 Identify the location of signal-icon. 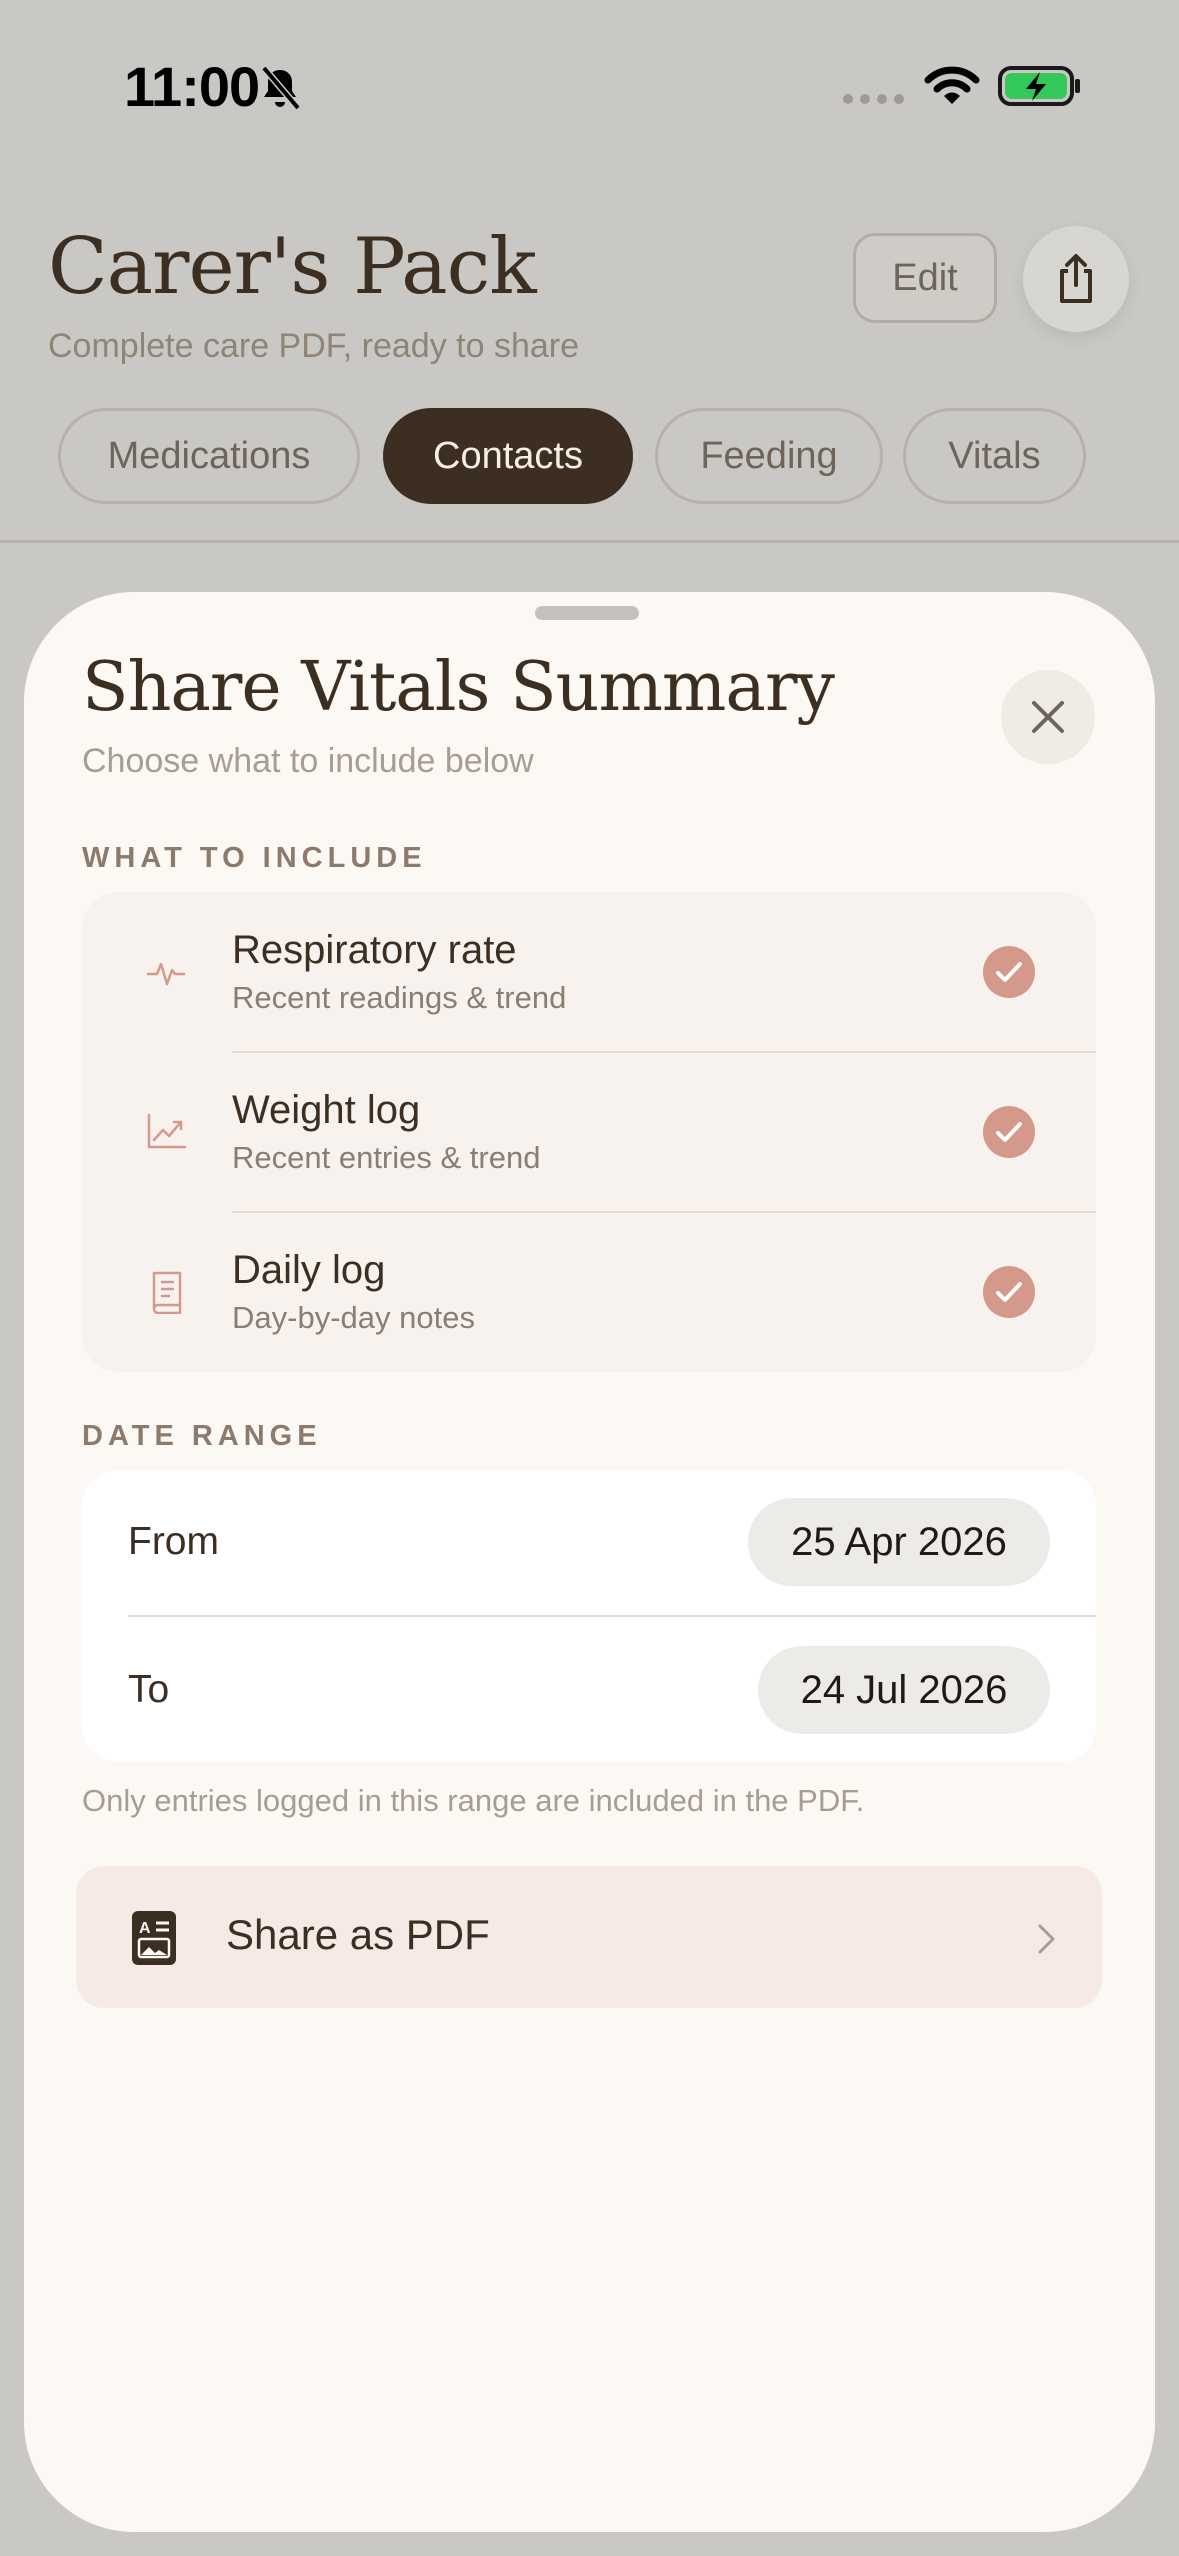
(873, 99).